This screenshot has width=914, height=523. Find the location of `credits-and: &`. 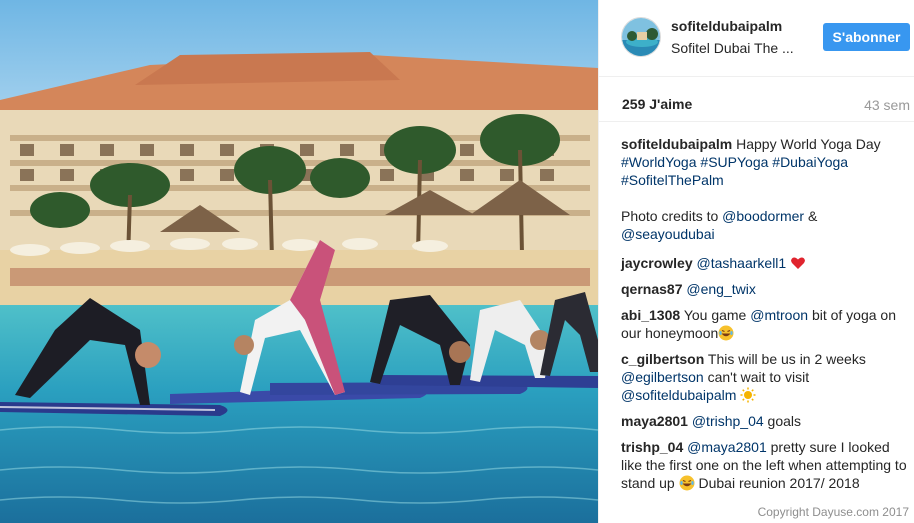

credits-and: & is located at coordinates (812, 216).